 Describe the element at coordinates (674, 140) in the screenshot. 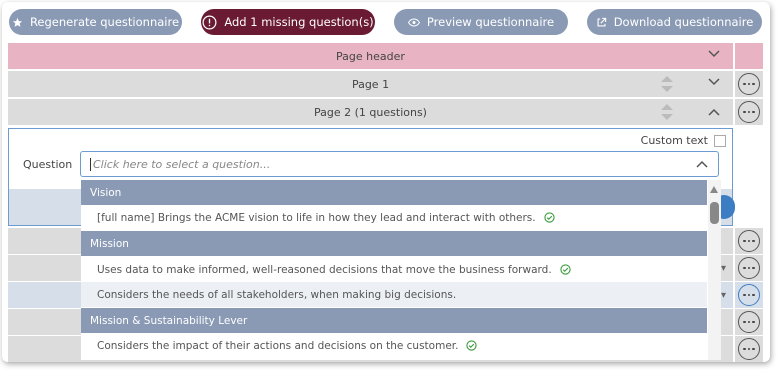

I see `custom-text-label: Custom text` at that location.